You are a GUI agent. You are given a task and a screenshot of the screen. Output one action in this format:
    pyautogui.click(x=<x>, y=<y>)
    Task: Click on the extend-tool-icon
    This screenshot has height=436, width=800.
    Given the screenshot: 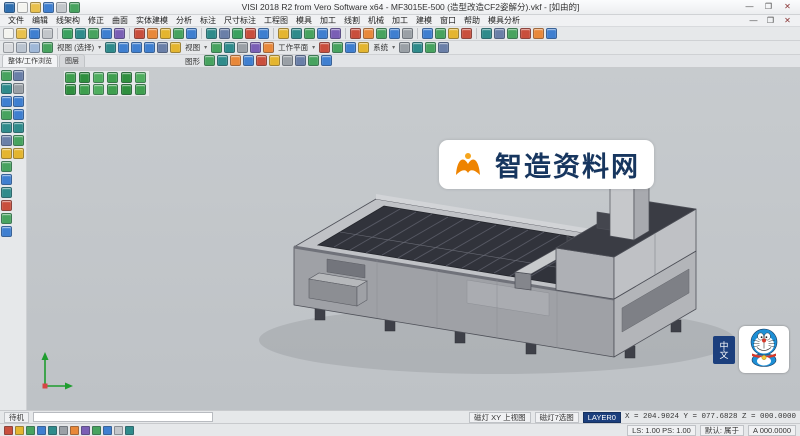 What is the action you would take?
    pyautogui.click(x=152, y=33)
    